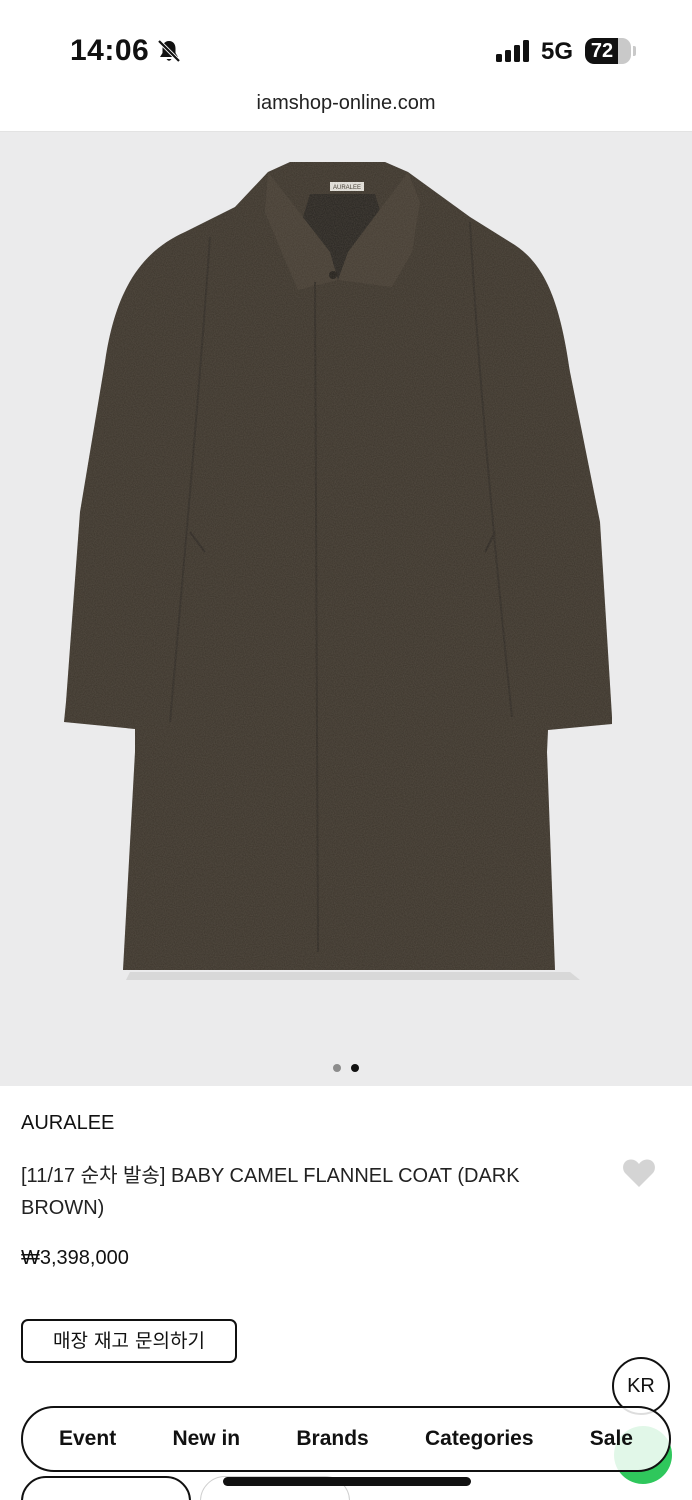  Describe the element at coordinates (332, 1439) in the screenshot. I see `nav-item-brands: Brands` at that location.